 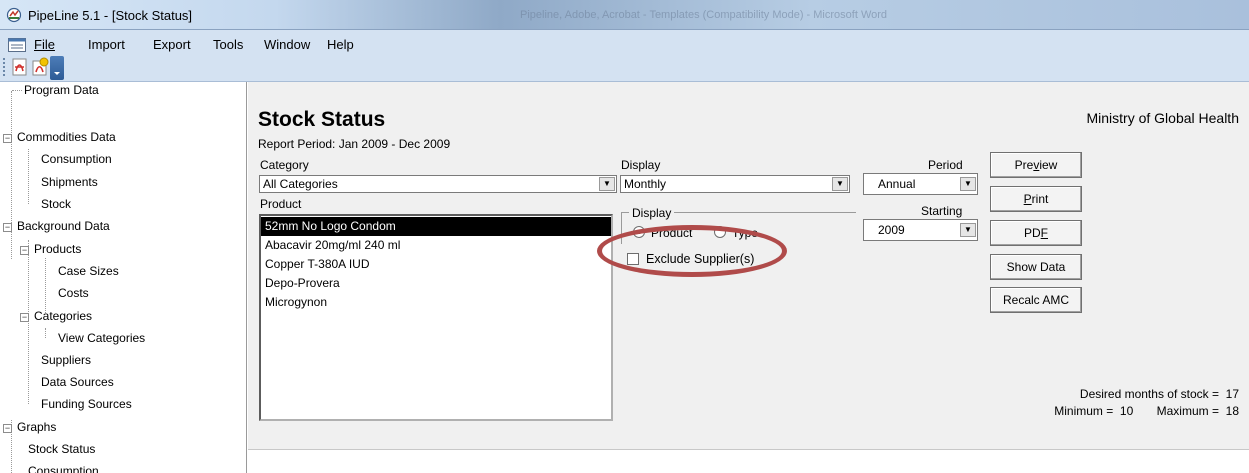 What do you see at coordinates (300, 184) in the screenshot?
I see `category-value: All Categories` at bounding box center [300, 184].